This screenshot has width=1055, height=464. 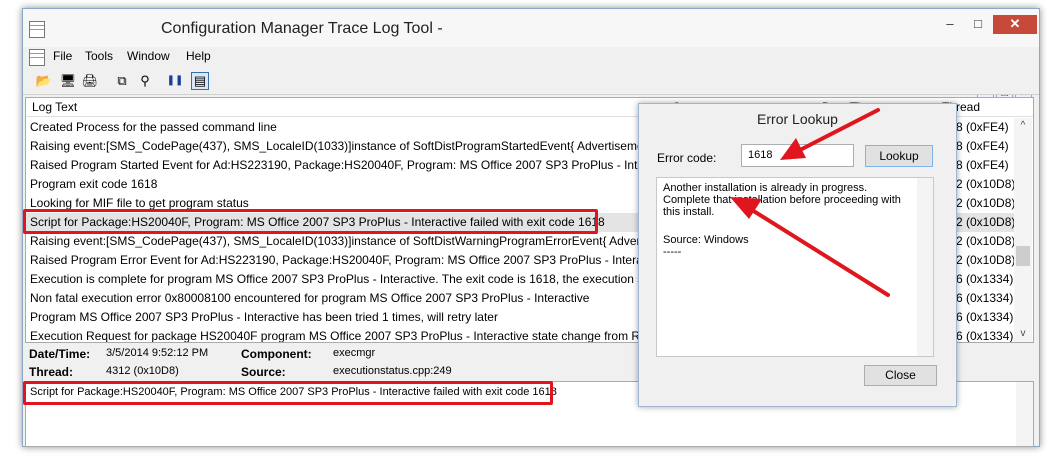 I want to click on print-icon: 🖨, so click(x=90, y=81).